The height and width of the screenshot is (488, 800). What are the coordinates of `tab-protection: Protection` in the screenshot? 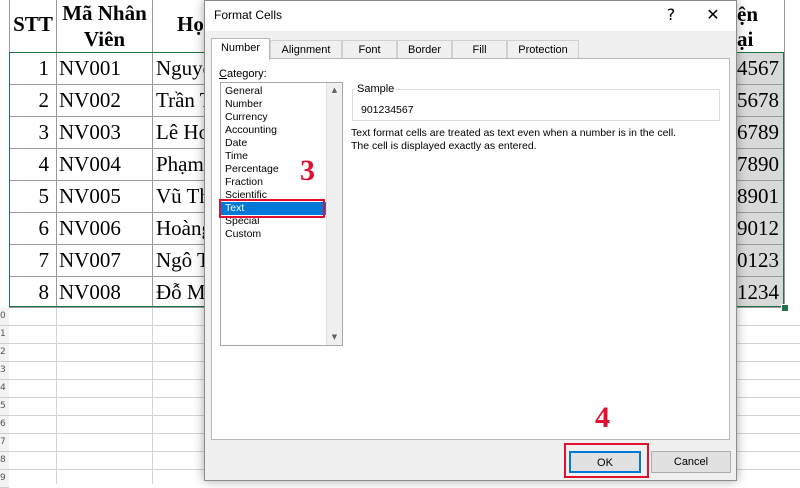 It's located at (543, 49).